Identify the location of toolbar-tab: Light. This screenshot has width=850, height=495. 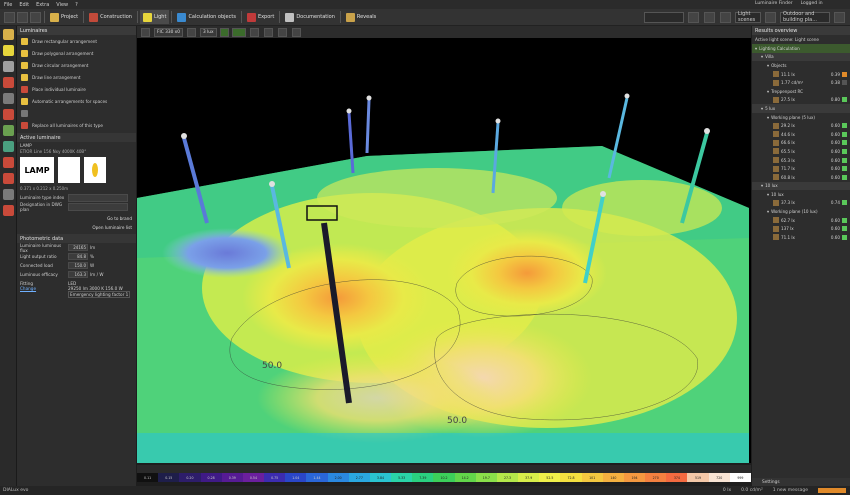
(154, 17).